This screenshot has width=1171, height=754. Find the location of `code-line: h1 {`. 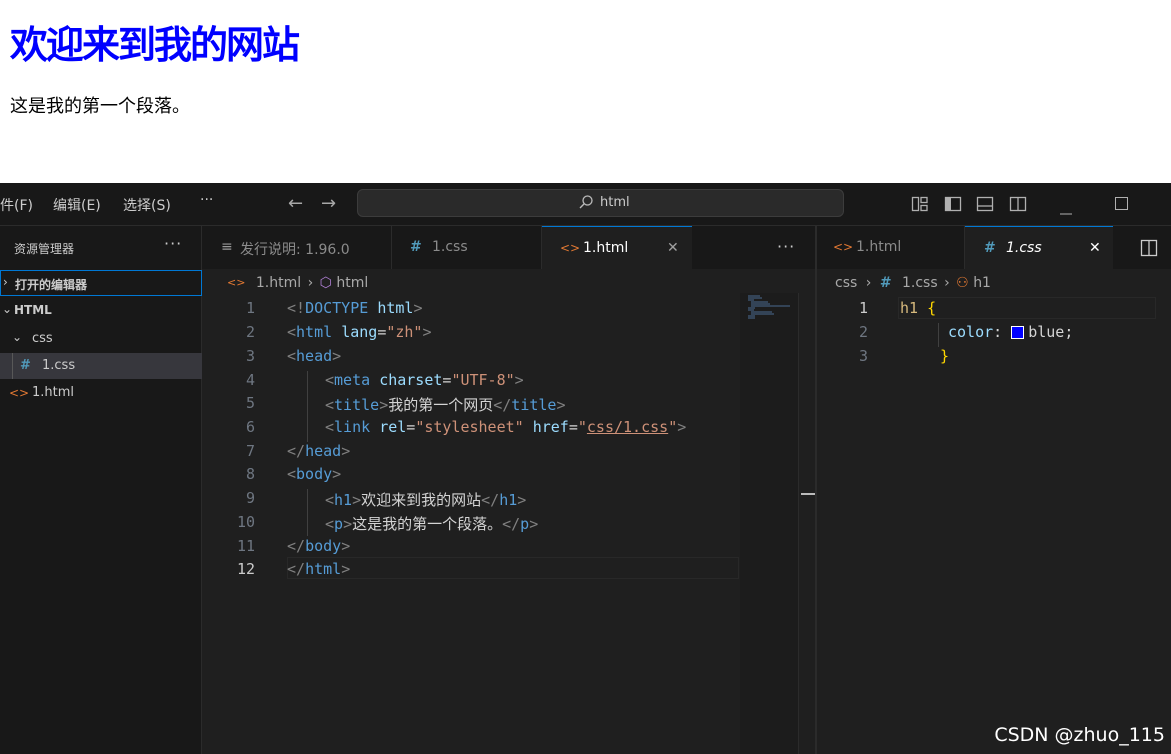

code-line: h1 { is located at coordinates (918, 308).